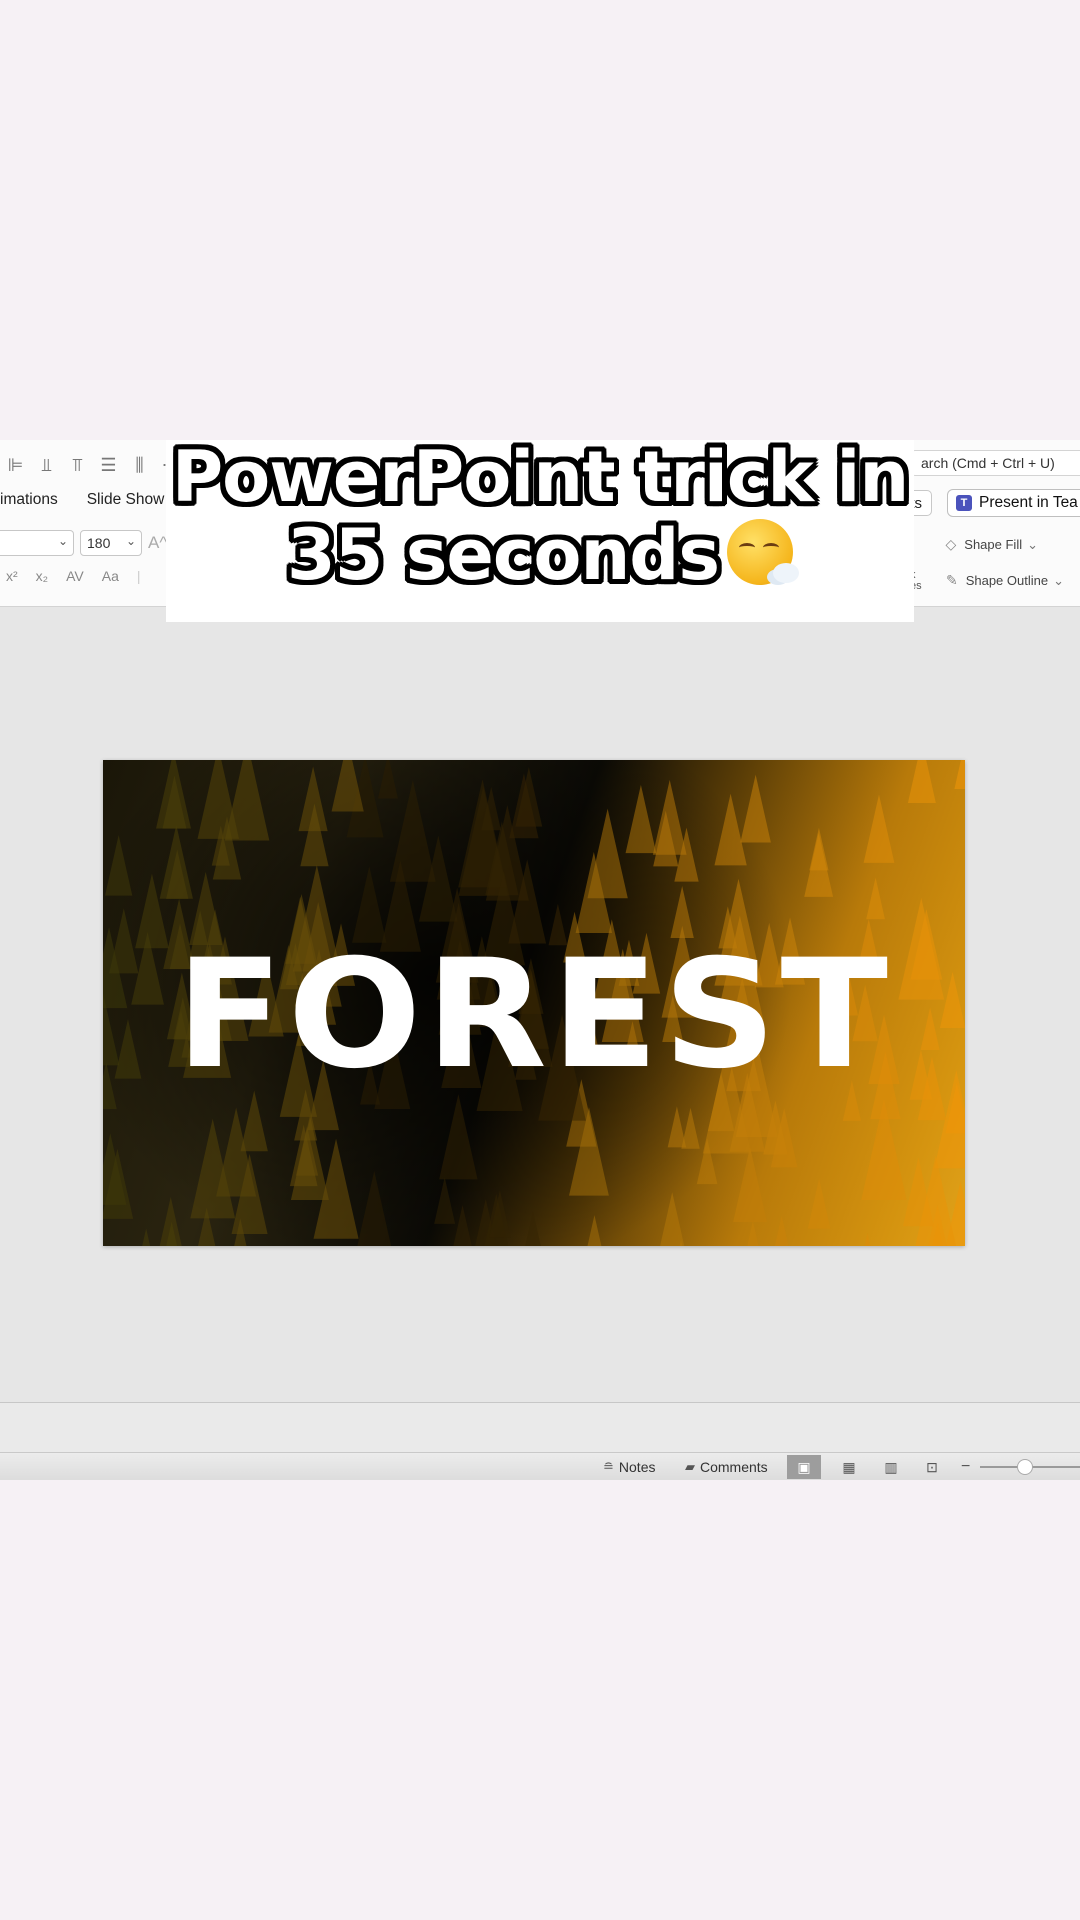 Image resolution: width=1080 pixels, height=1920 pixels. Describe the element at coordinates (690, 1466) in the screenshot. I see `comment-icon: ▰` at that location.